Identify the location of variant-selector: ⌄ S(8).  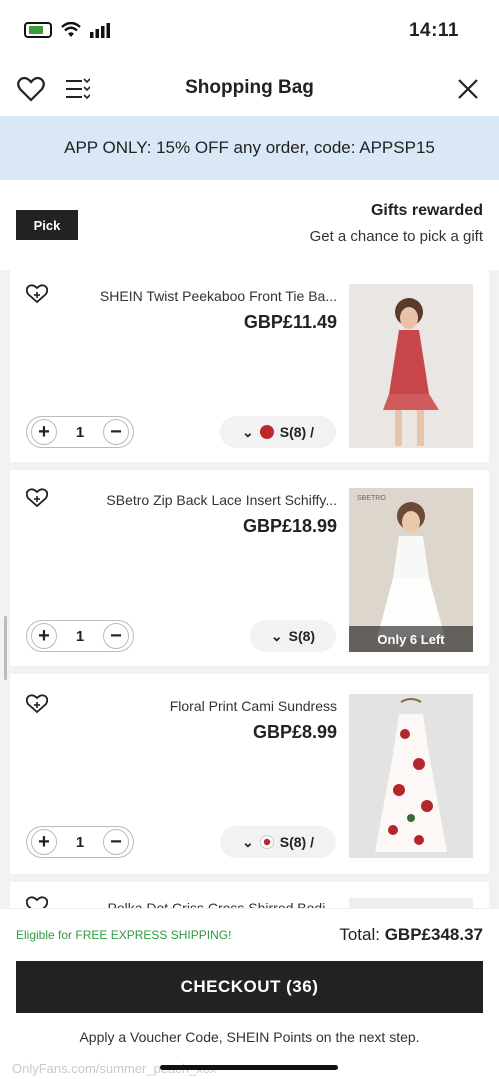
(293, 636).